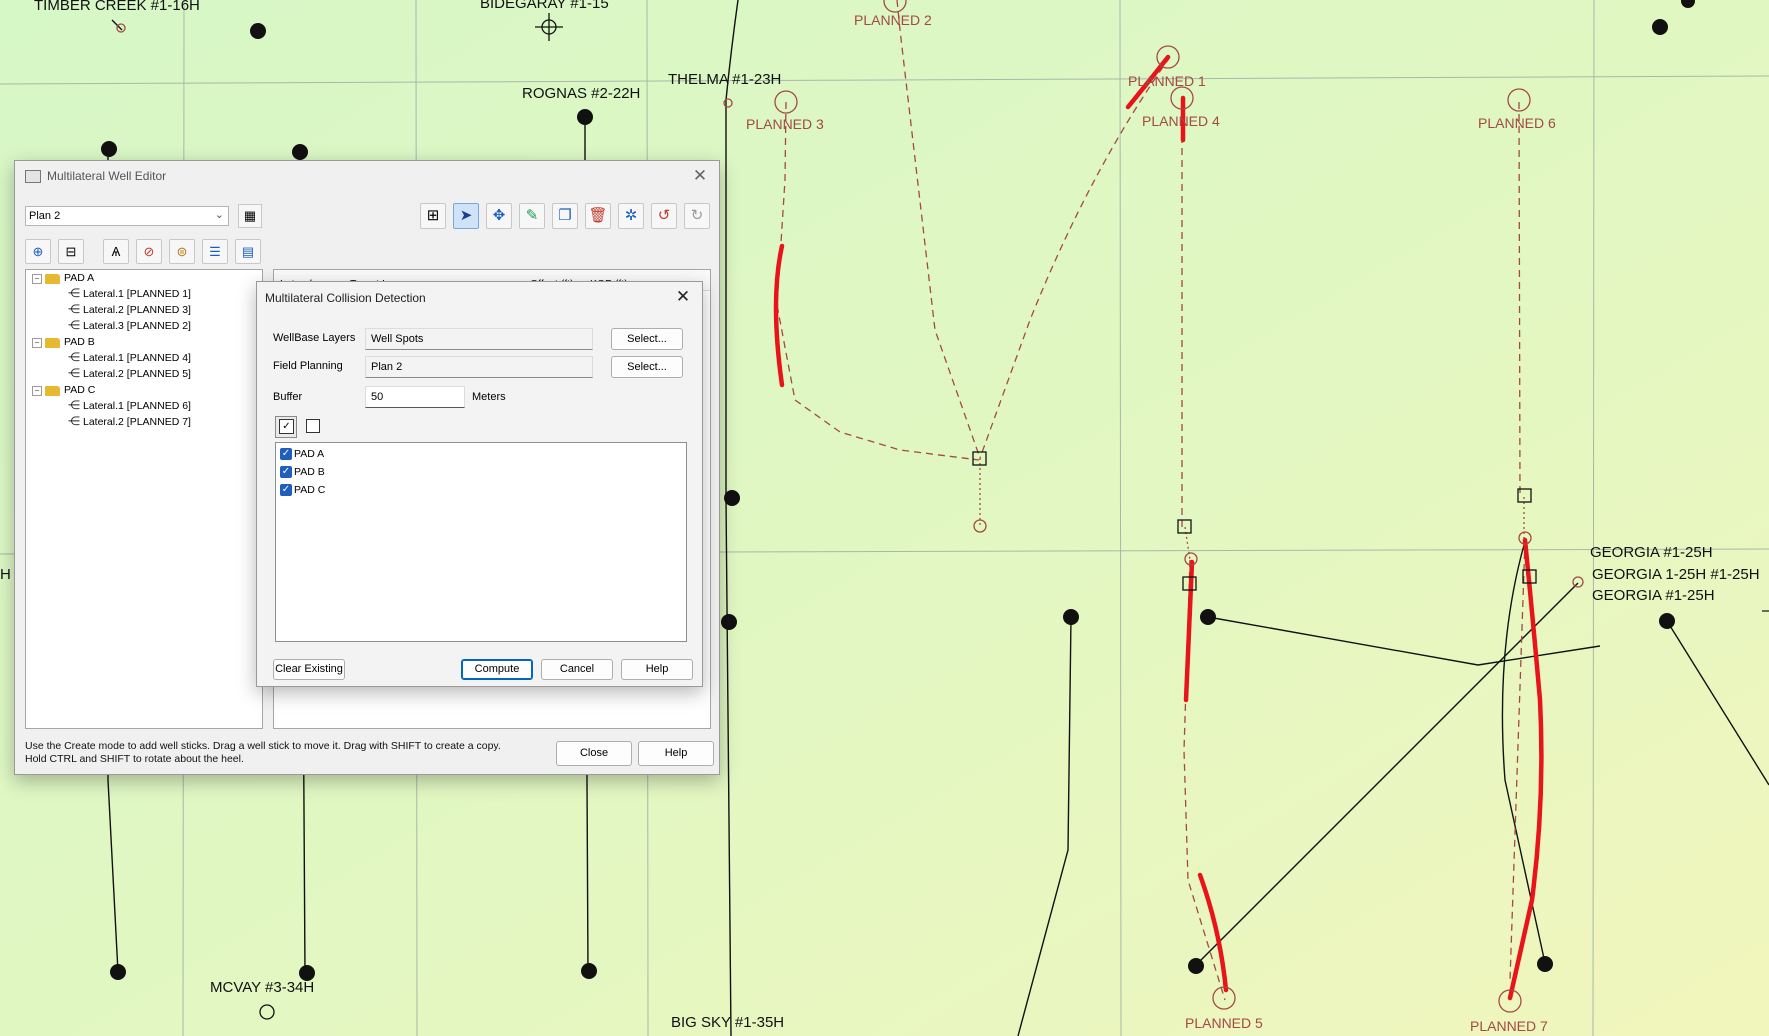  I want to click on wellbase-layers-field: Well Spots, so click(479, 339).